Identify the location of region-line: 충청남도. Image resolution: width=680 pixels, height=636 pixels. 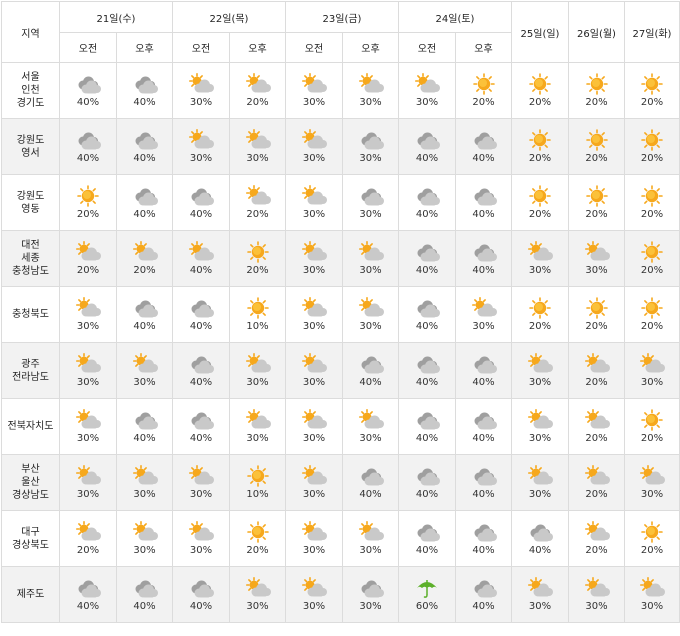
(30, 271).